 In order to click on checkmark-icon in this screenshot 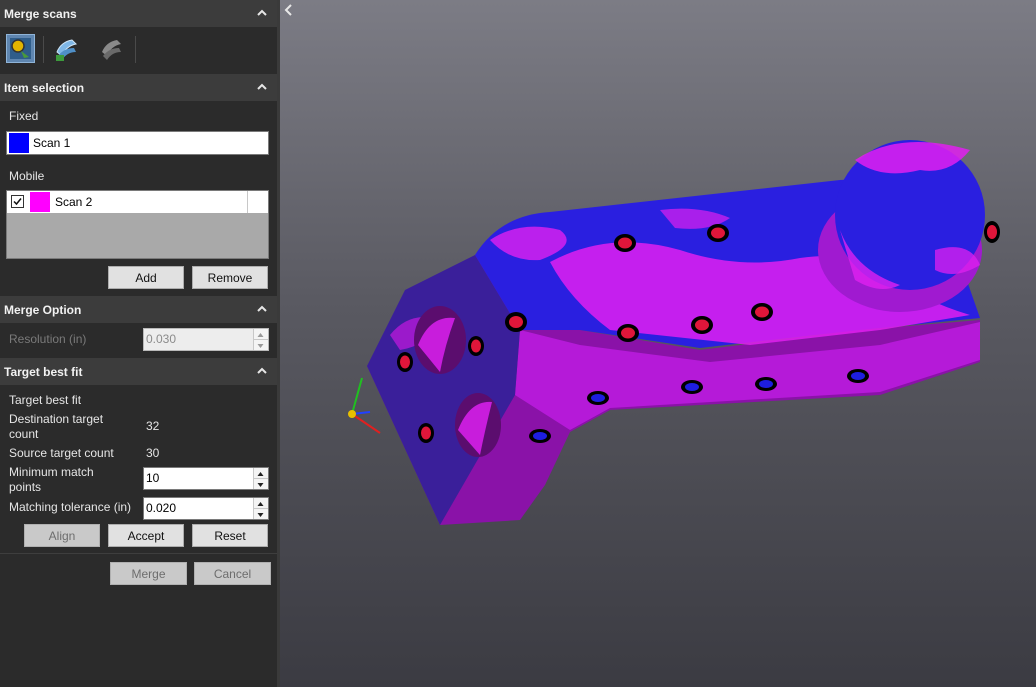, I will do `click(17, 202)`.